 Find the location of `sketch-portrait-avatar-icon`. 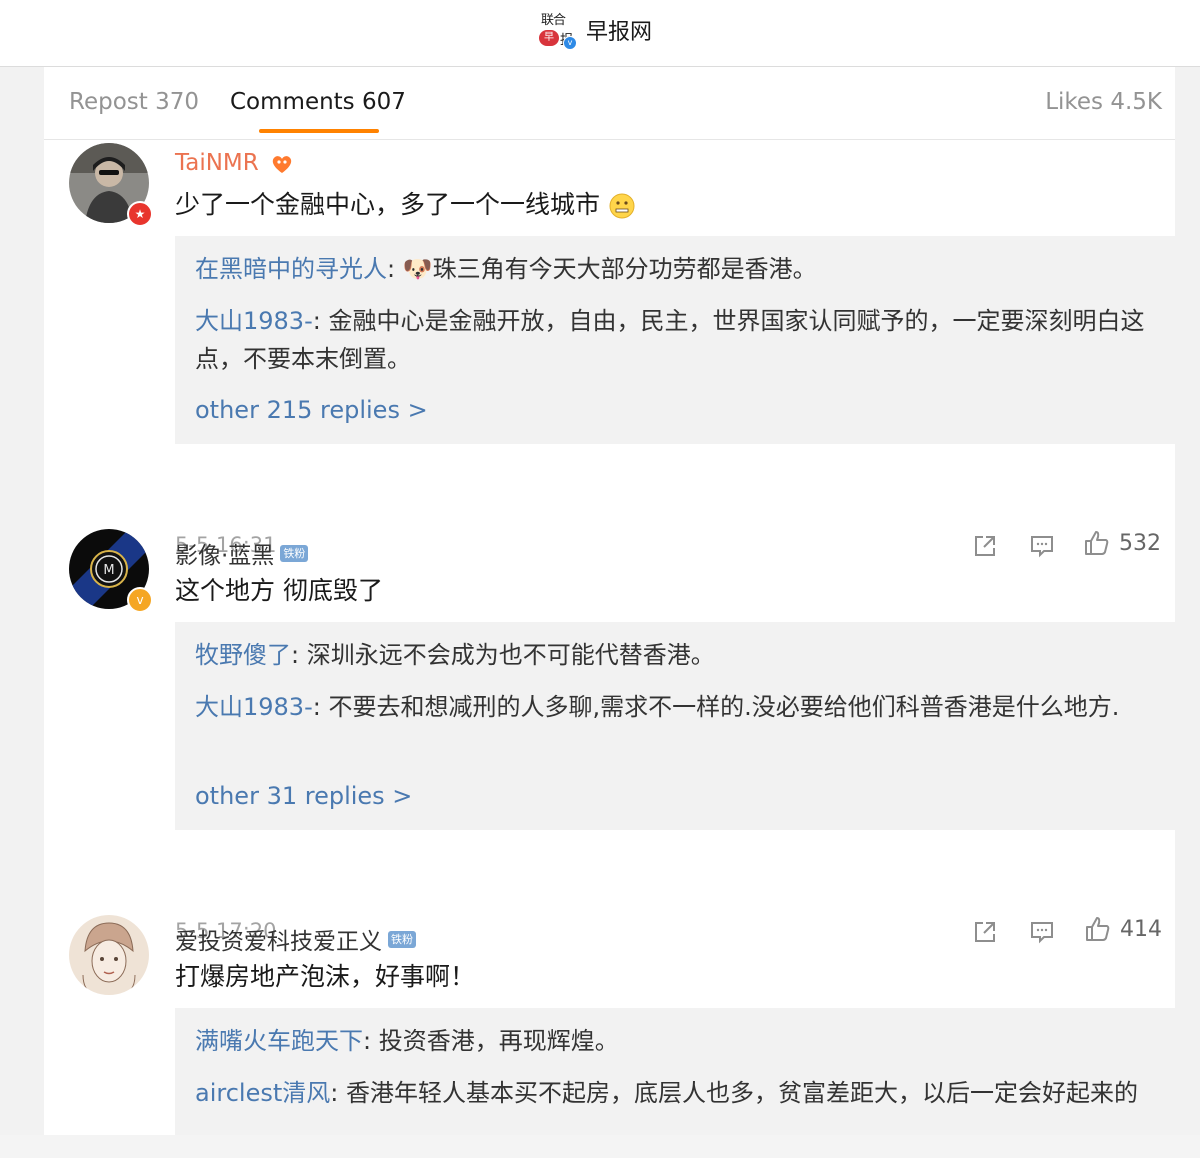

sketch-portrait-avatar-icon is located at coordinates (109, 955).